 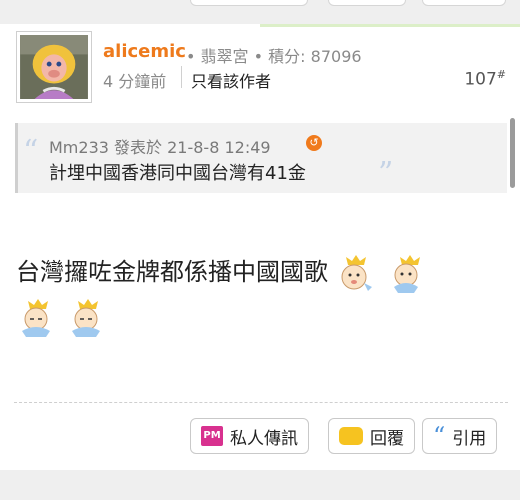 I want to click on post-time: 4 分鐘前, so click(x=135, y=81).